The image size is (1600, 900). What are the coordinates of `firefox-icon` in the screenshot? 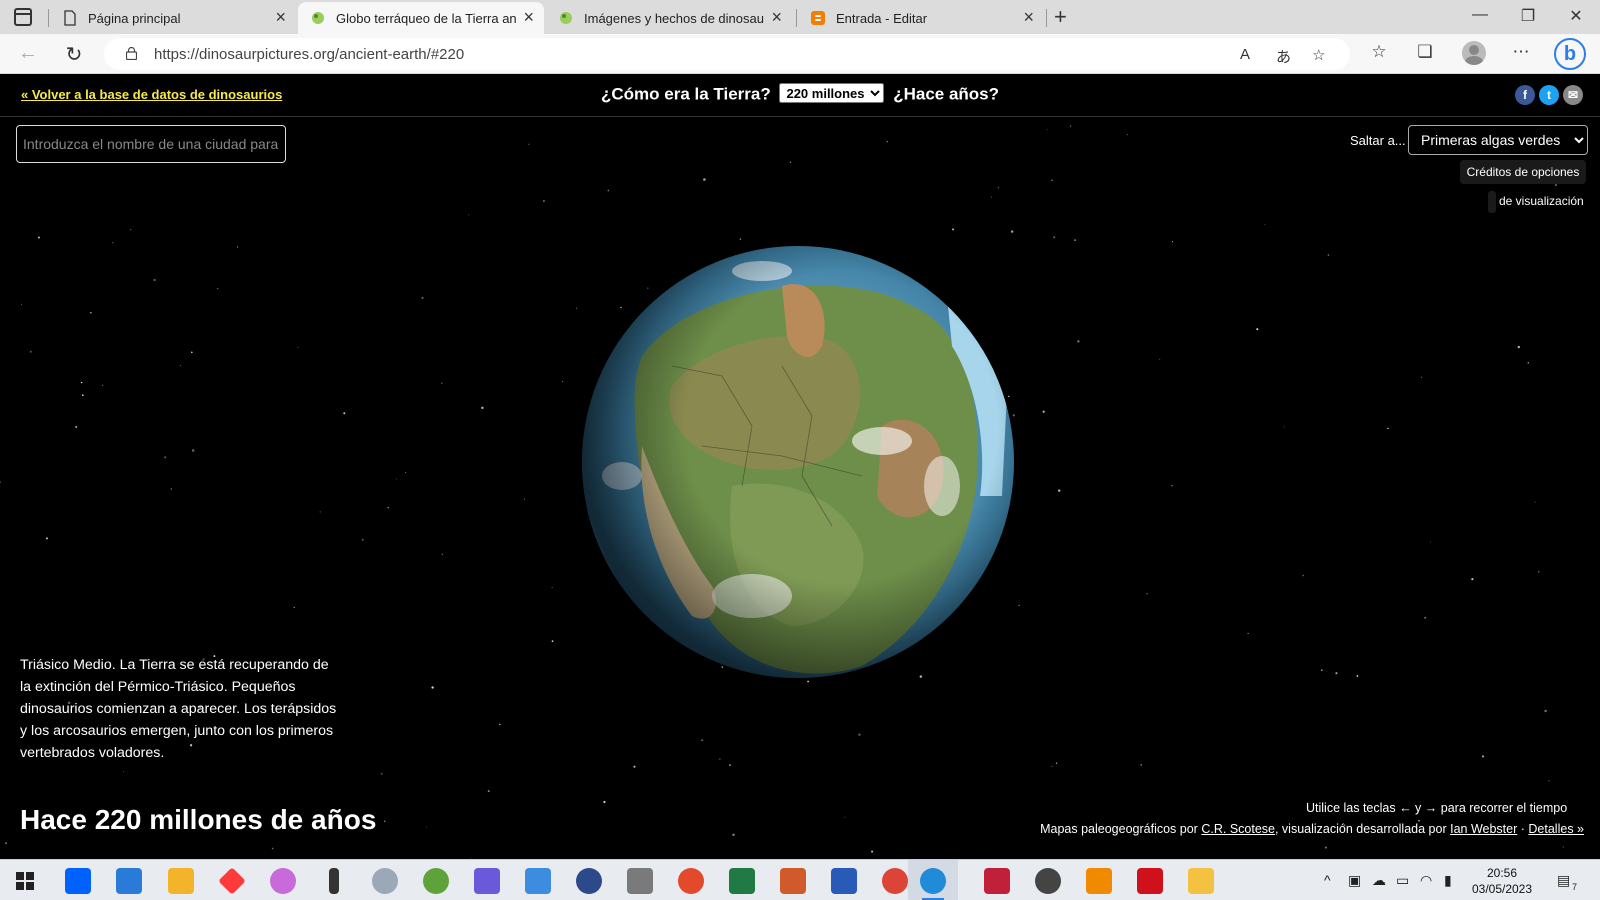 It's located at (691, 881).